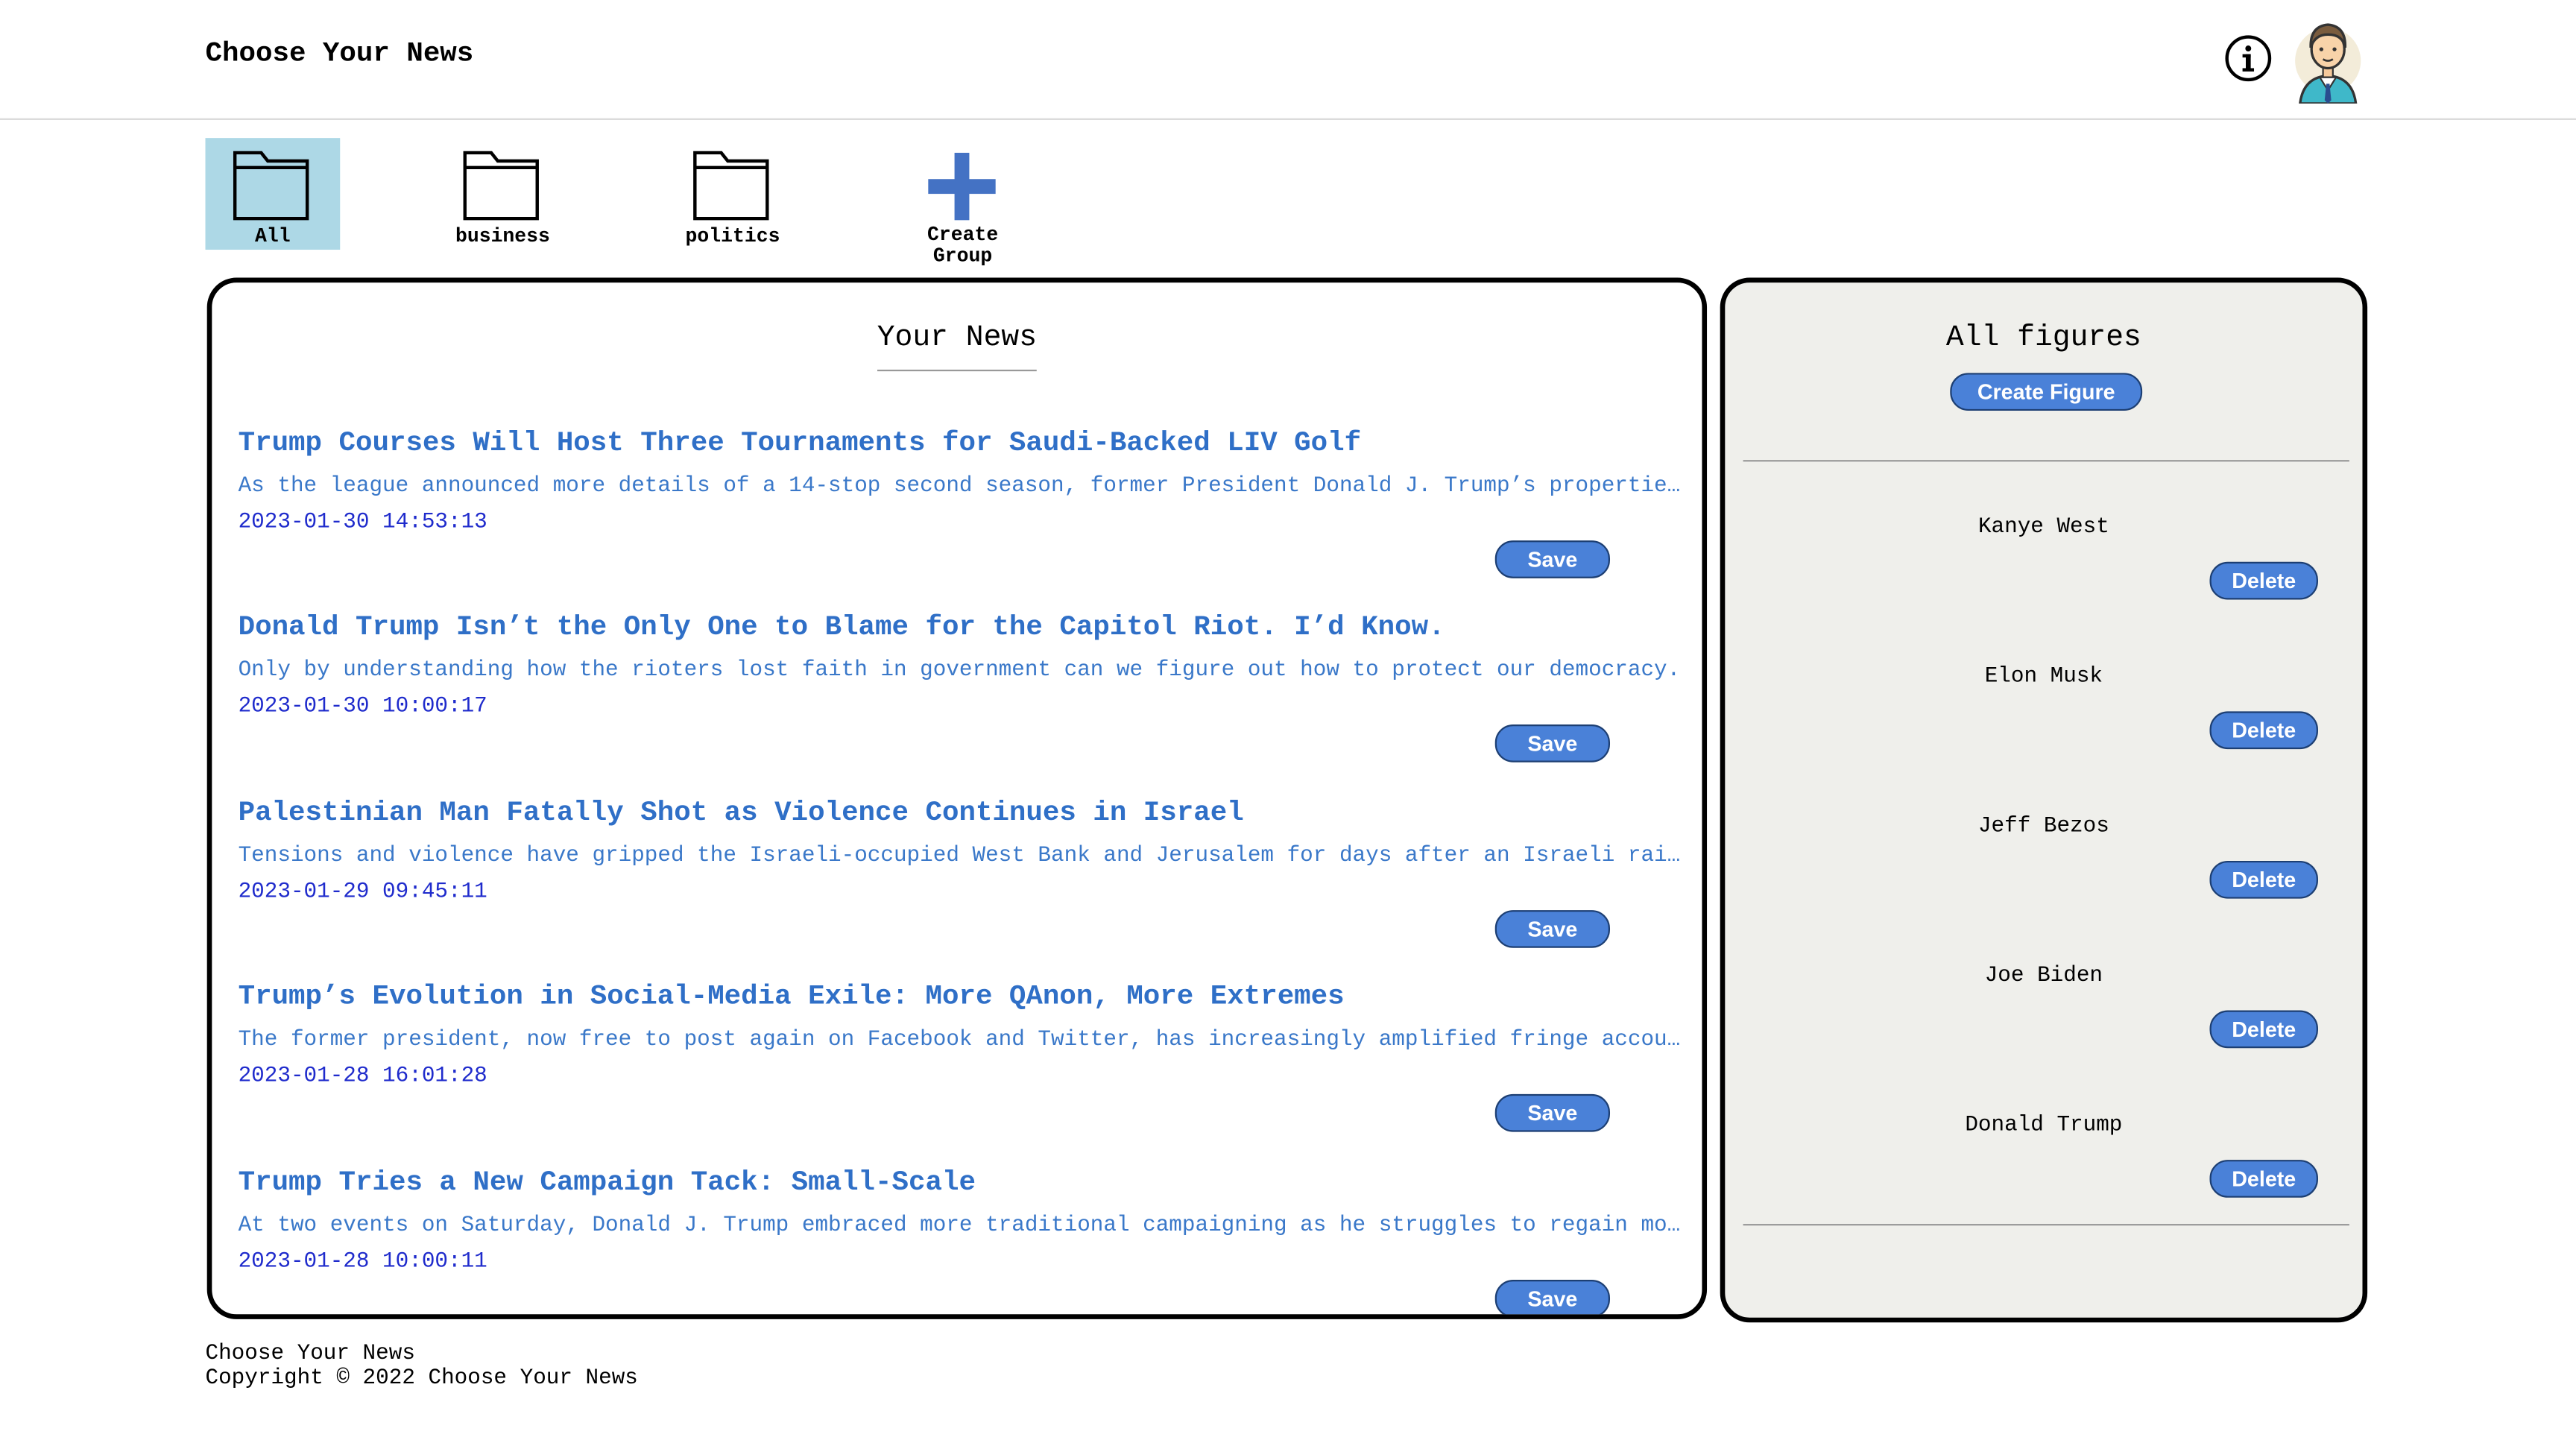 Image resolution: width=2576 pixels, height=1443 pixels. I want to click on news-date: 2023-01-29 09:45:11, so click(362, 891).